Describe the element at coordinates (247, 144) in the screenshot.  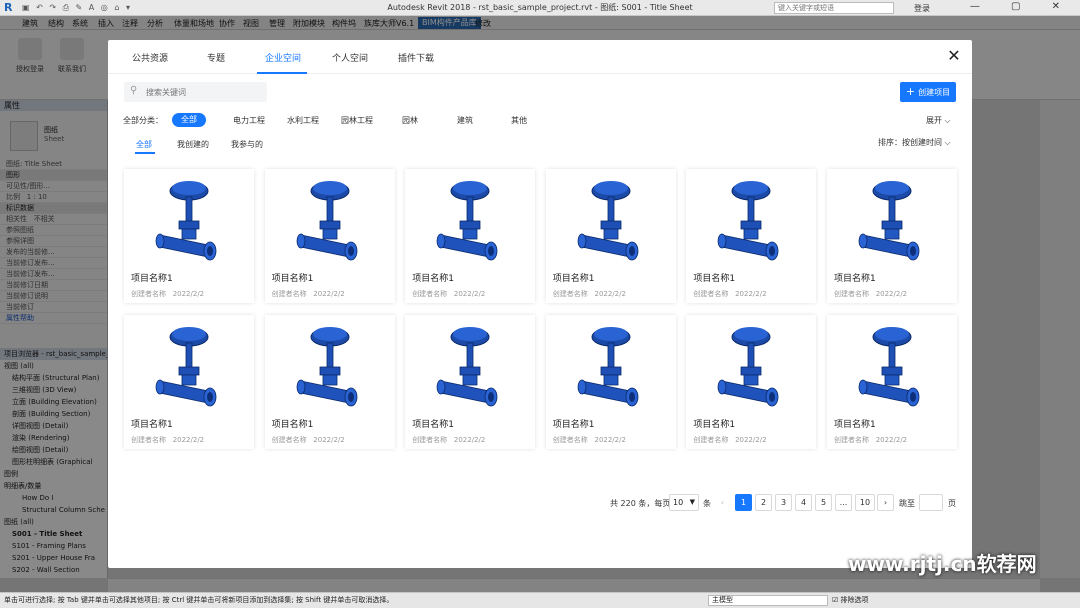
I see `filter-participated: 我参与的` at that location.